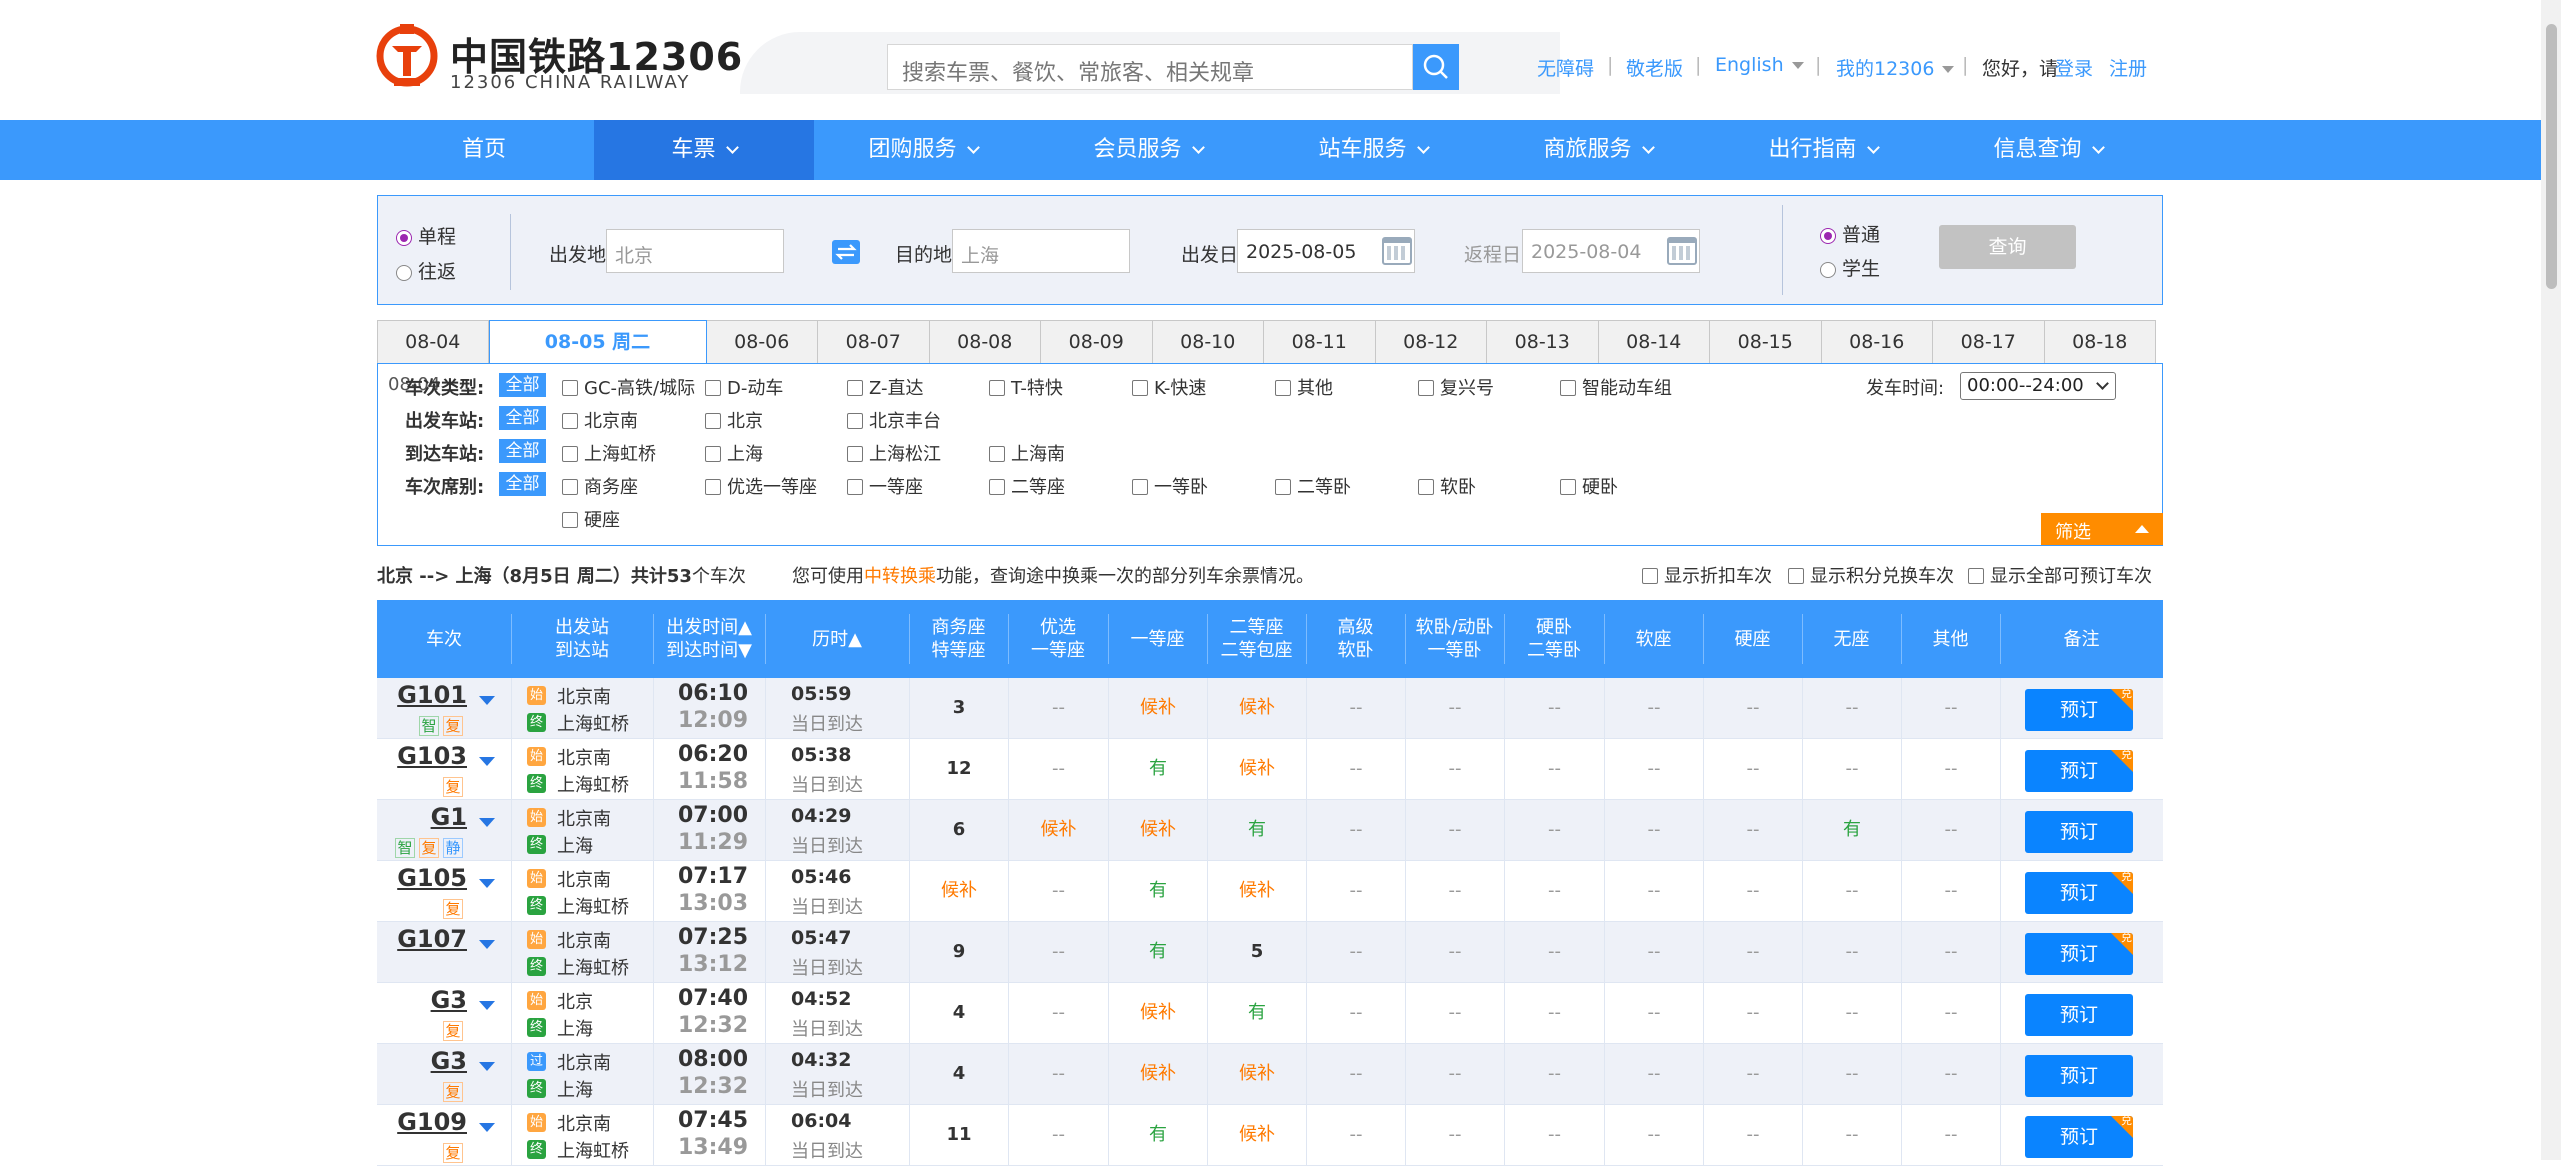 This screenshot has width=2561, height=1166. I want to click on date-tab: 08-18, so click(2100, 342).